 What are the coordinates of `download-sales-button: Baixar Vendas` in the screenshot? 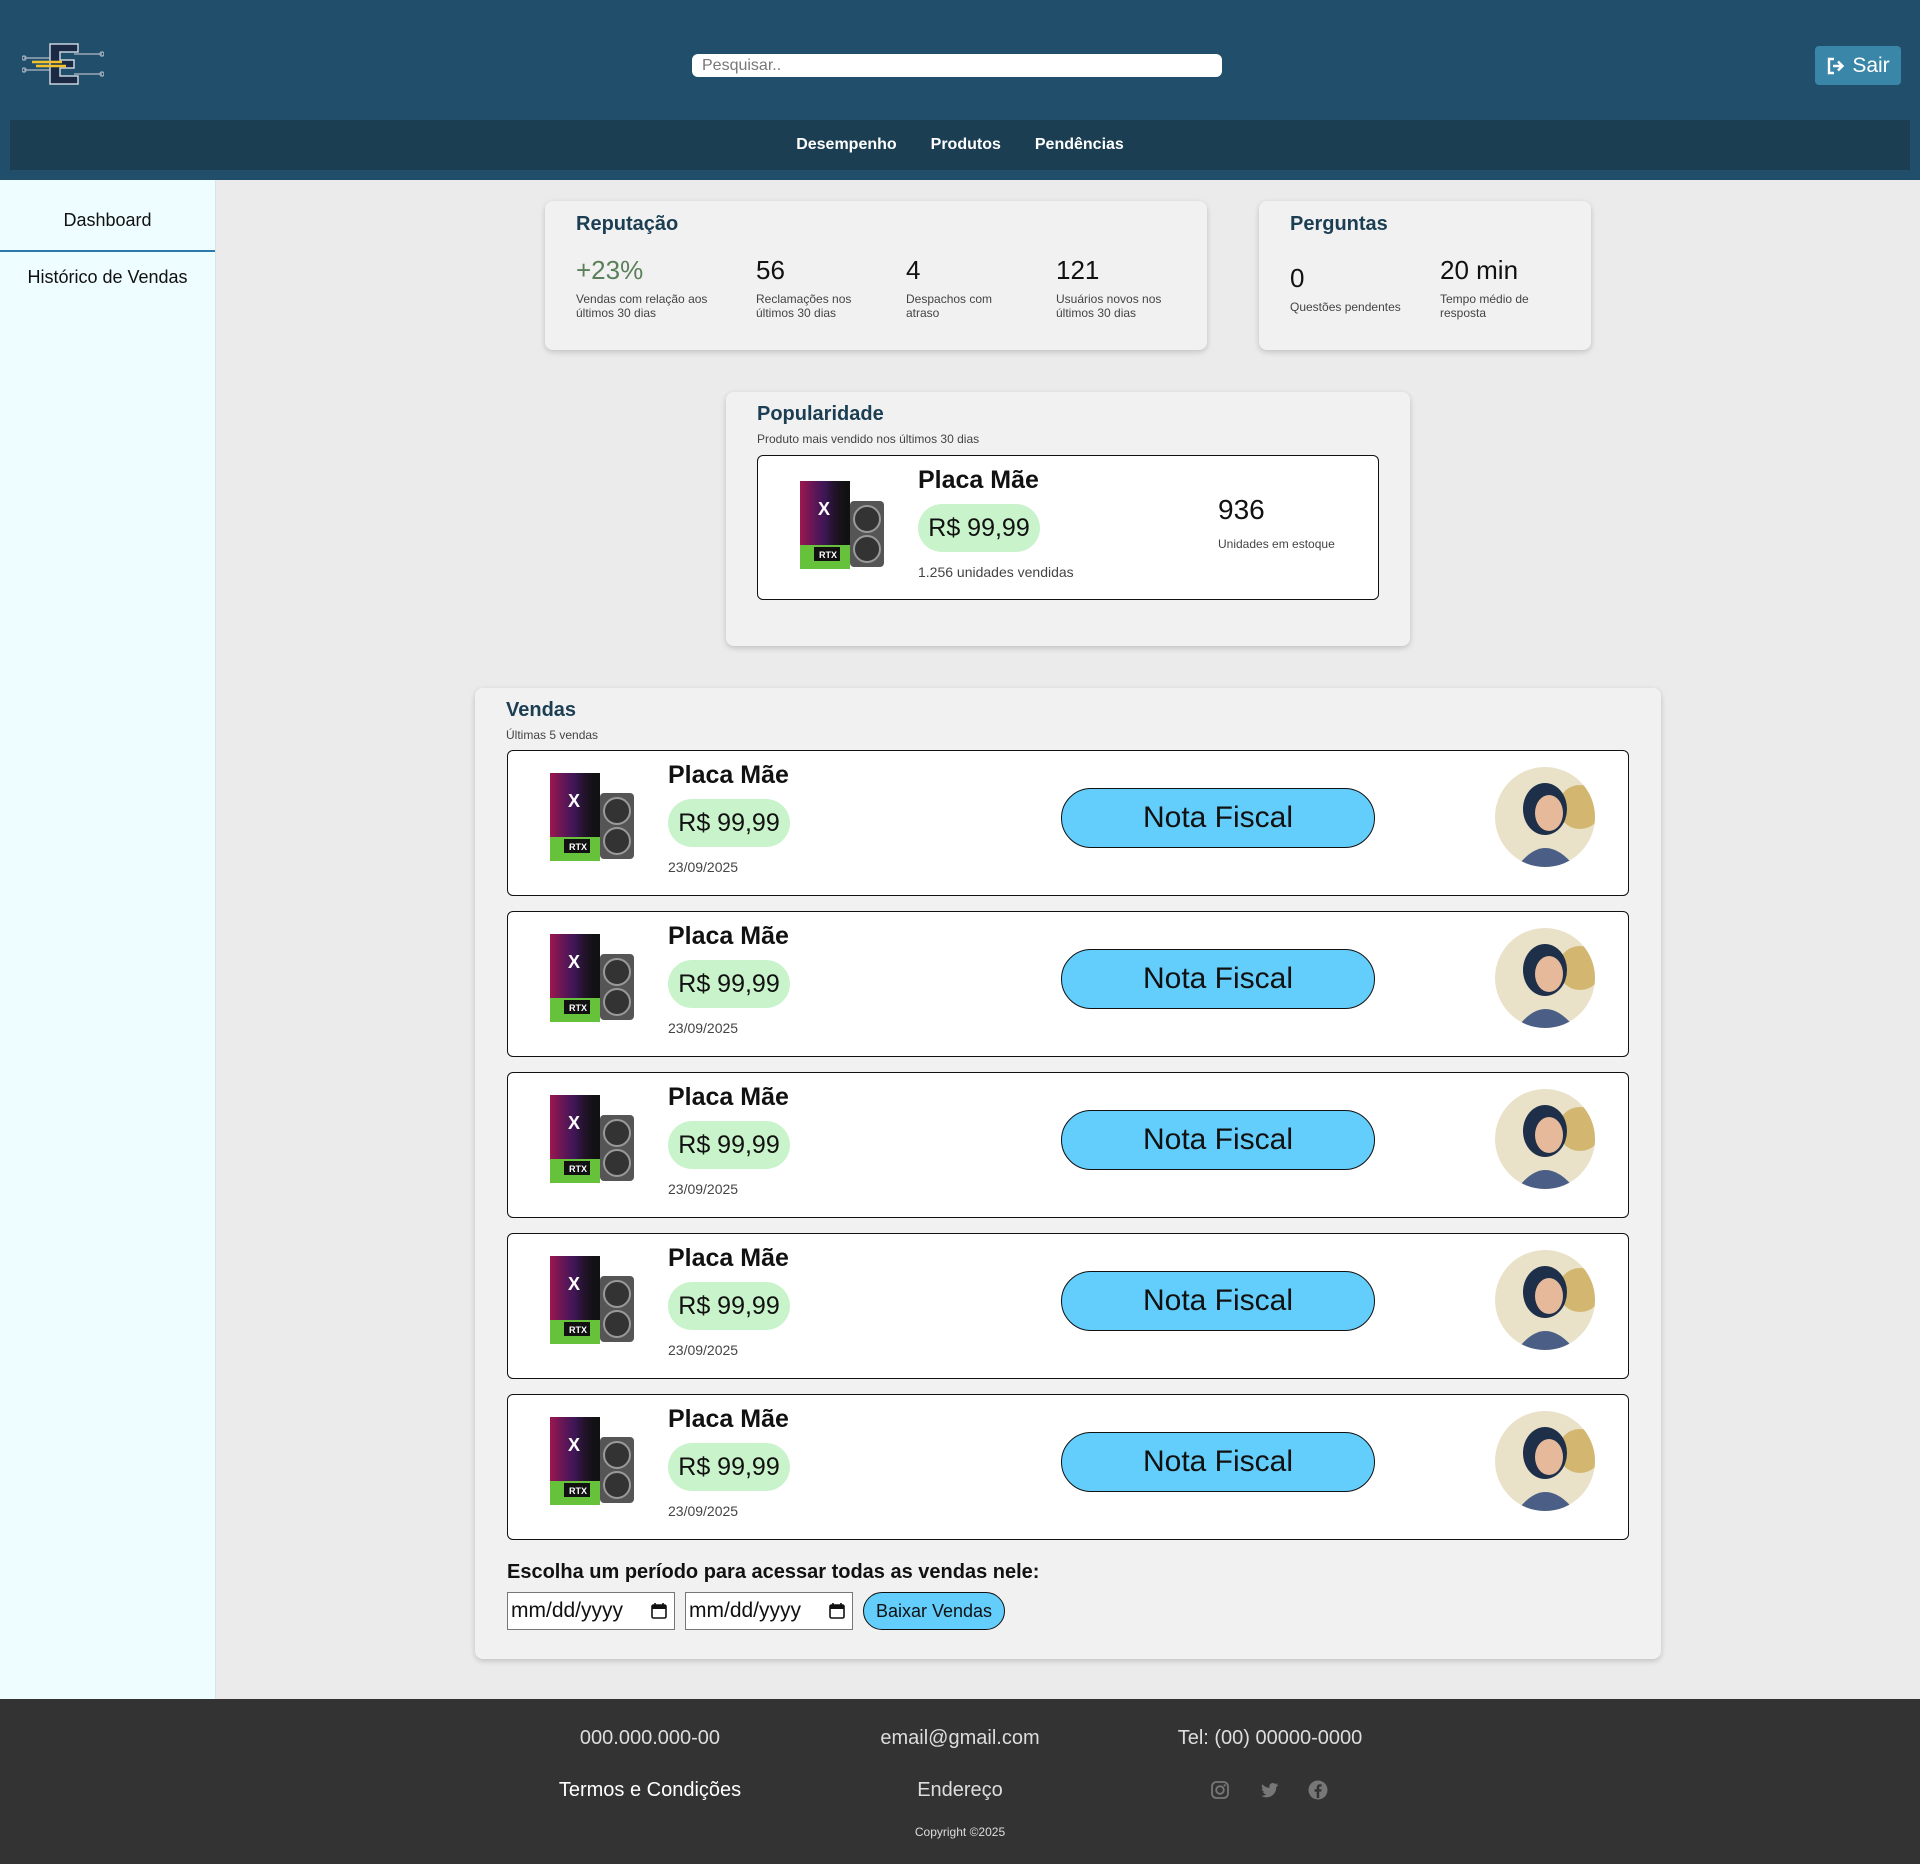 It's located at (934, 1611).